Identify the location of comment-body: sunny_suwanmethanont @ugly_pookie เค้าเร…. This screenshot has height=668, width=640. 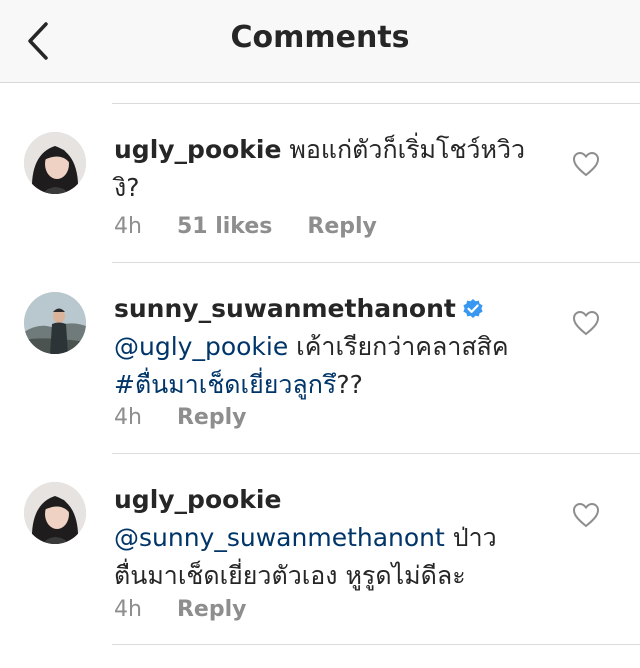
(324, 347).